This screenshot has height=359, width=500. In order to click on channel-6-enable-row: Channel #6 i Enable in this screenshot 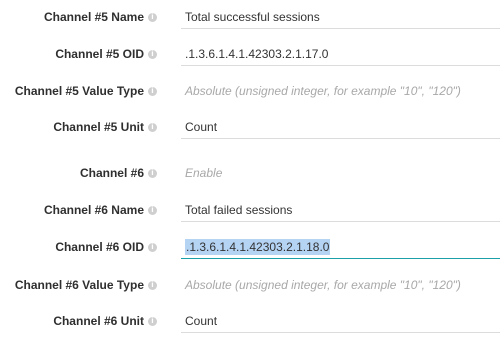, I will do `click(250, 173)`.